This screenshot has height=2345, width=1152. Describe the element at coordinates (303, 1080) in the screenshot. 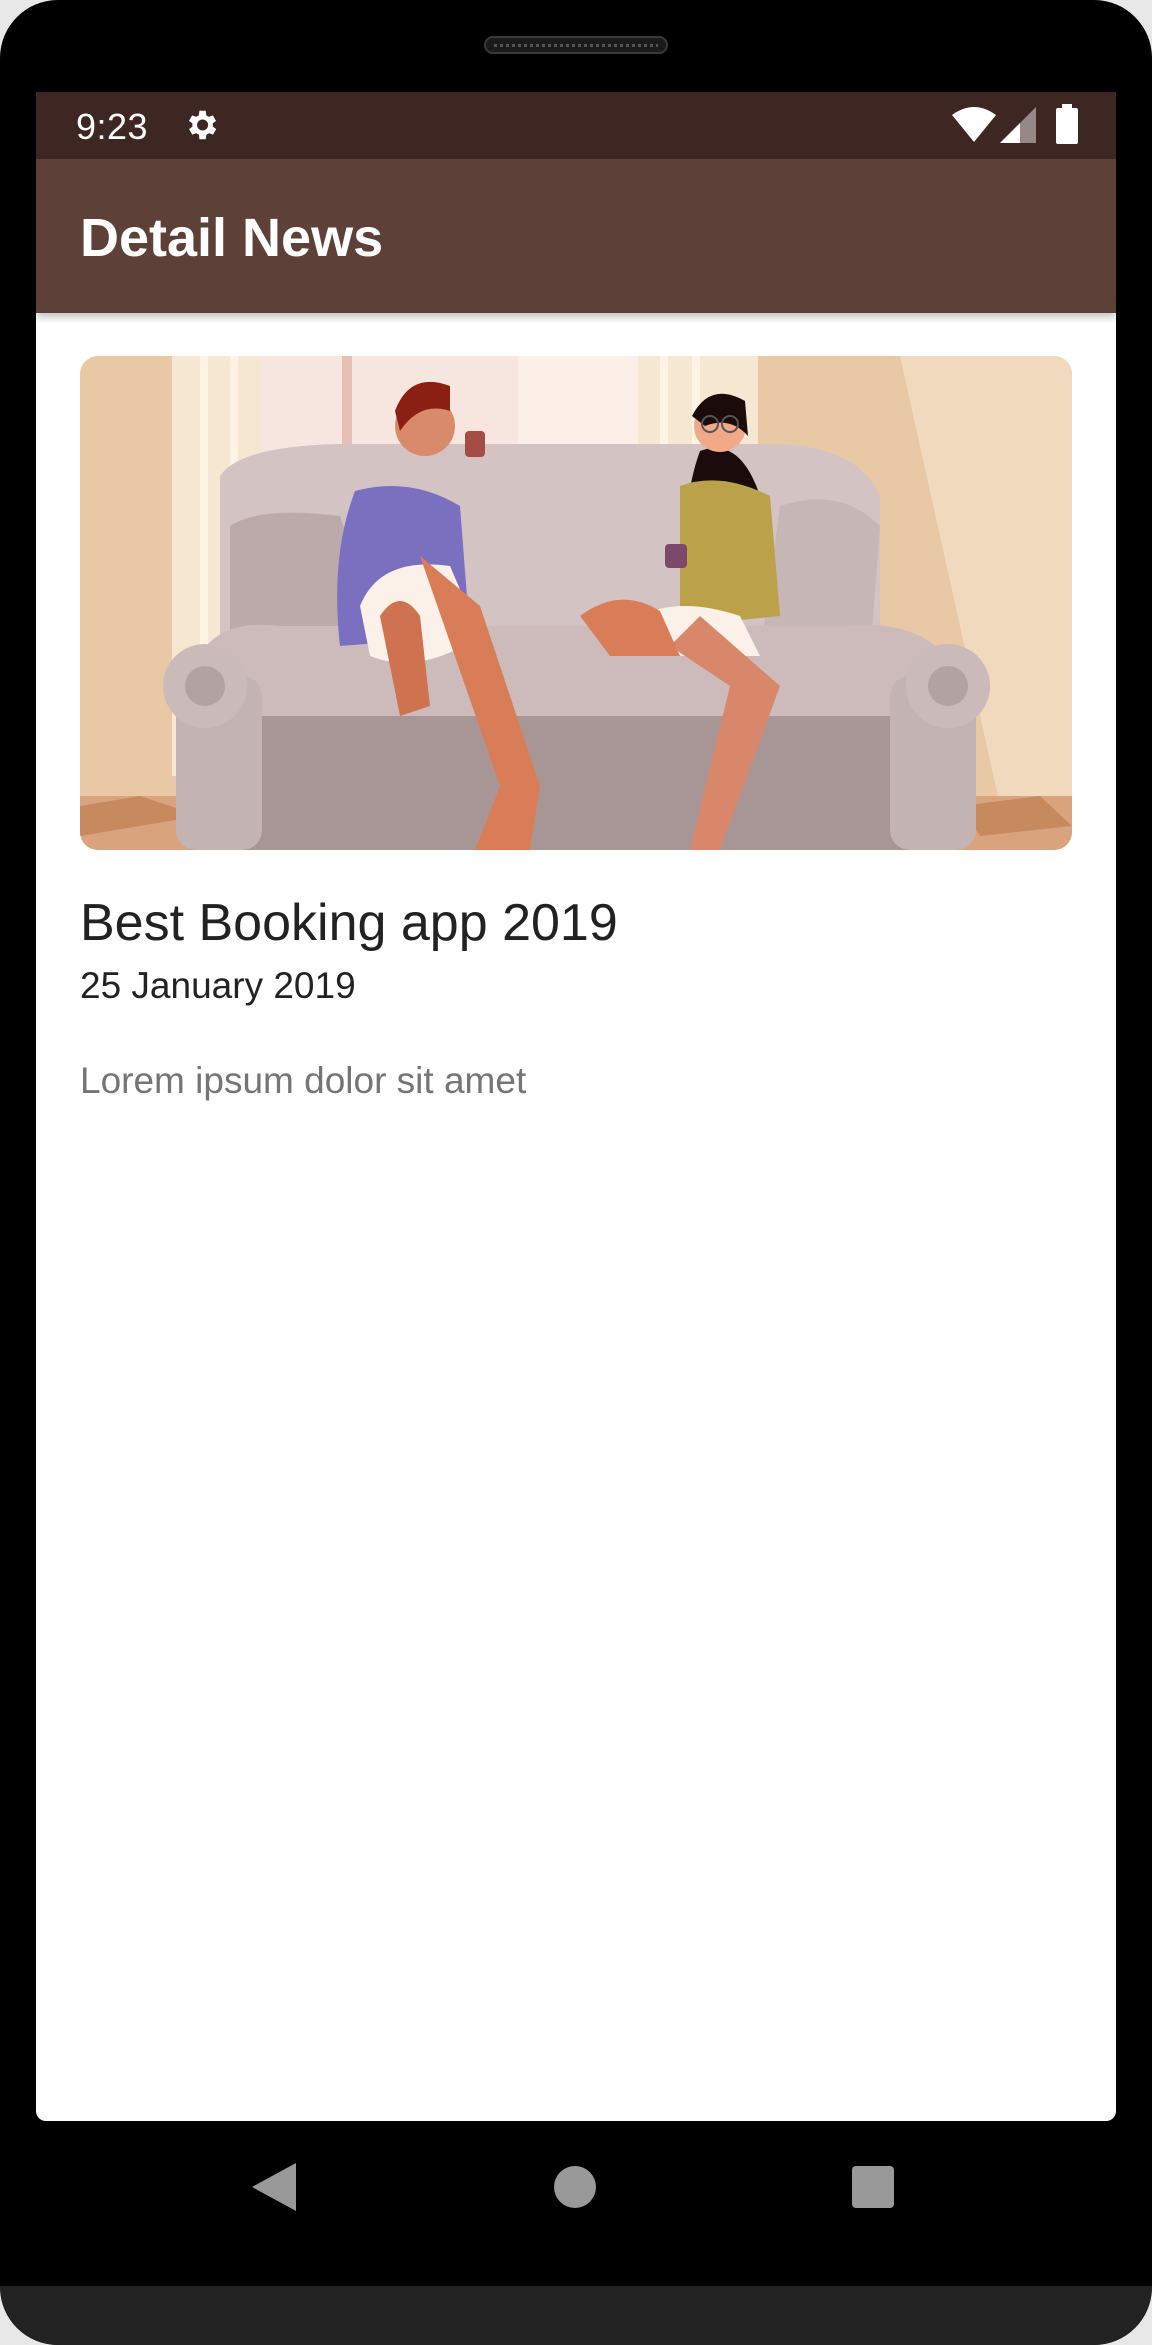

I see `news-body: Lorem ipsum dolor sit amet` at that location.